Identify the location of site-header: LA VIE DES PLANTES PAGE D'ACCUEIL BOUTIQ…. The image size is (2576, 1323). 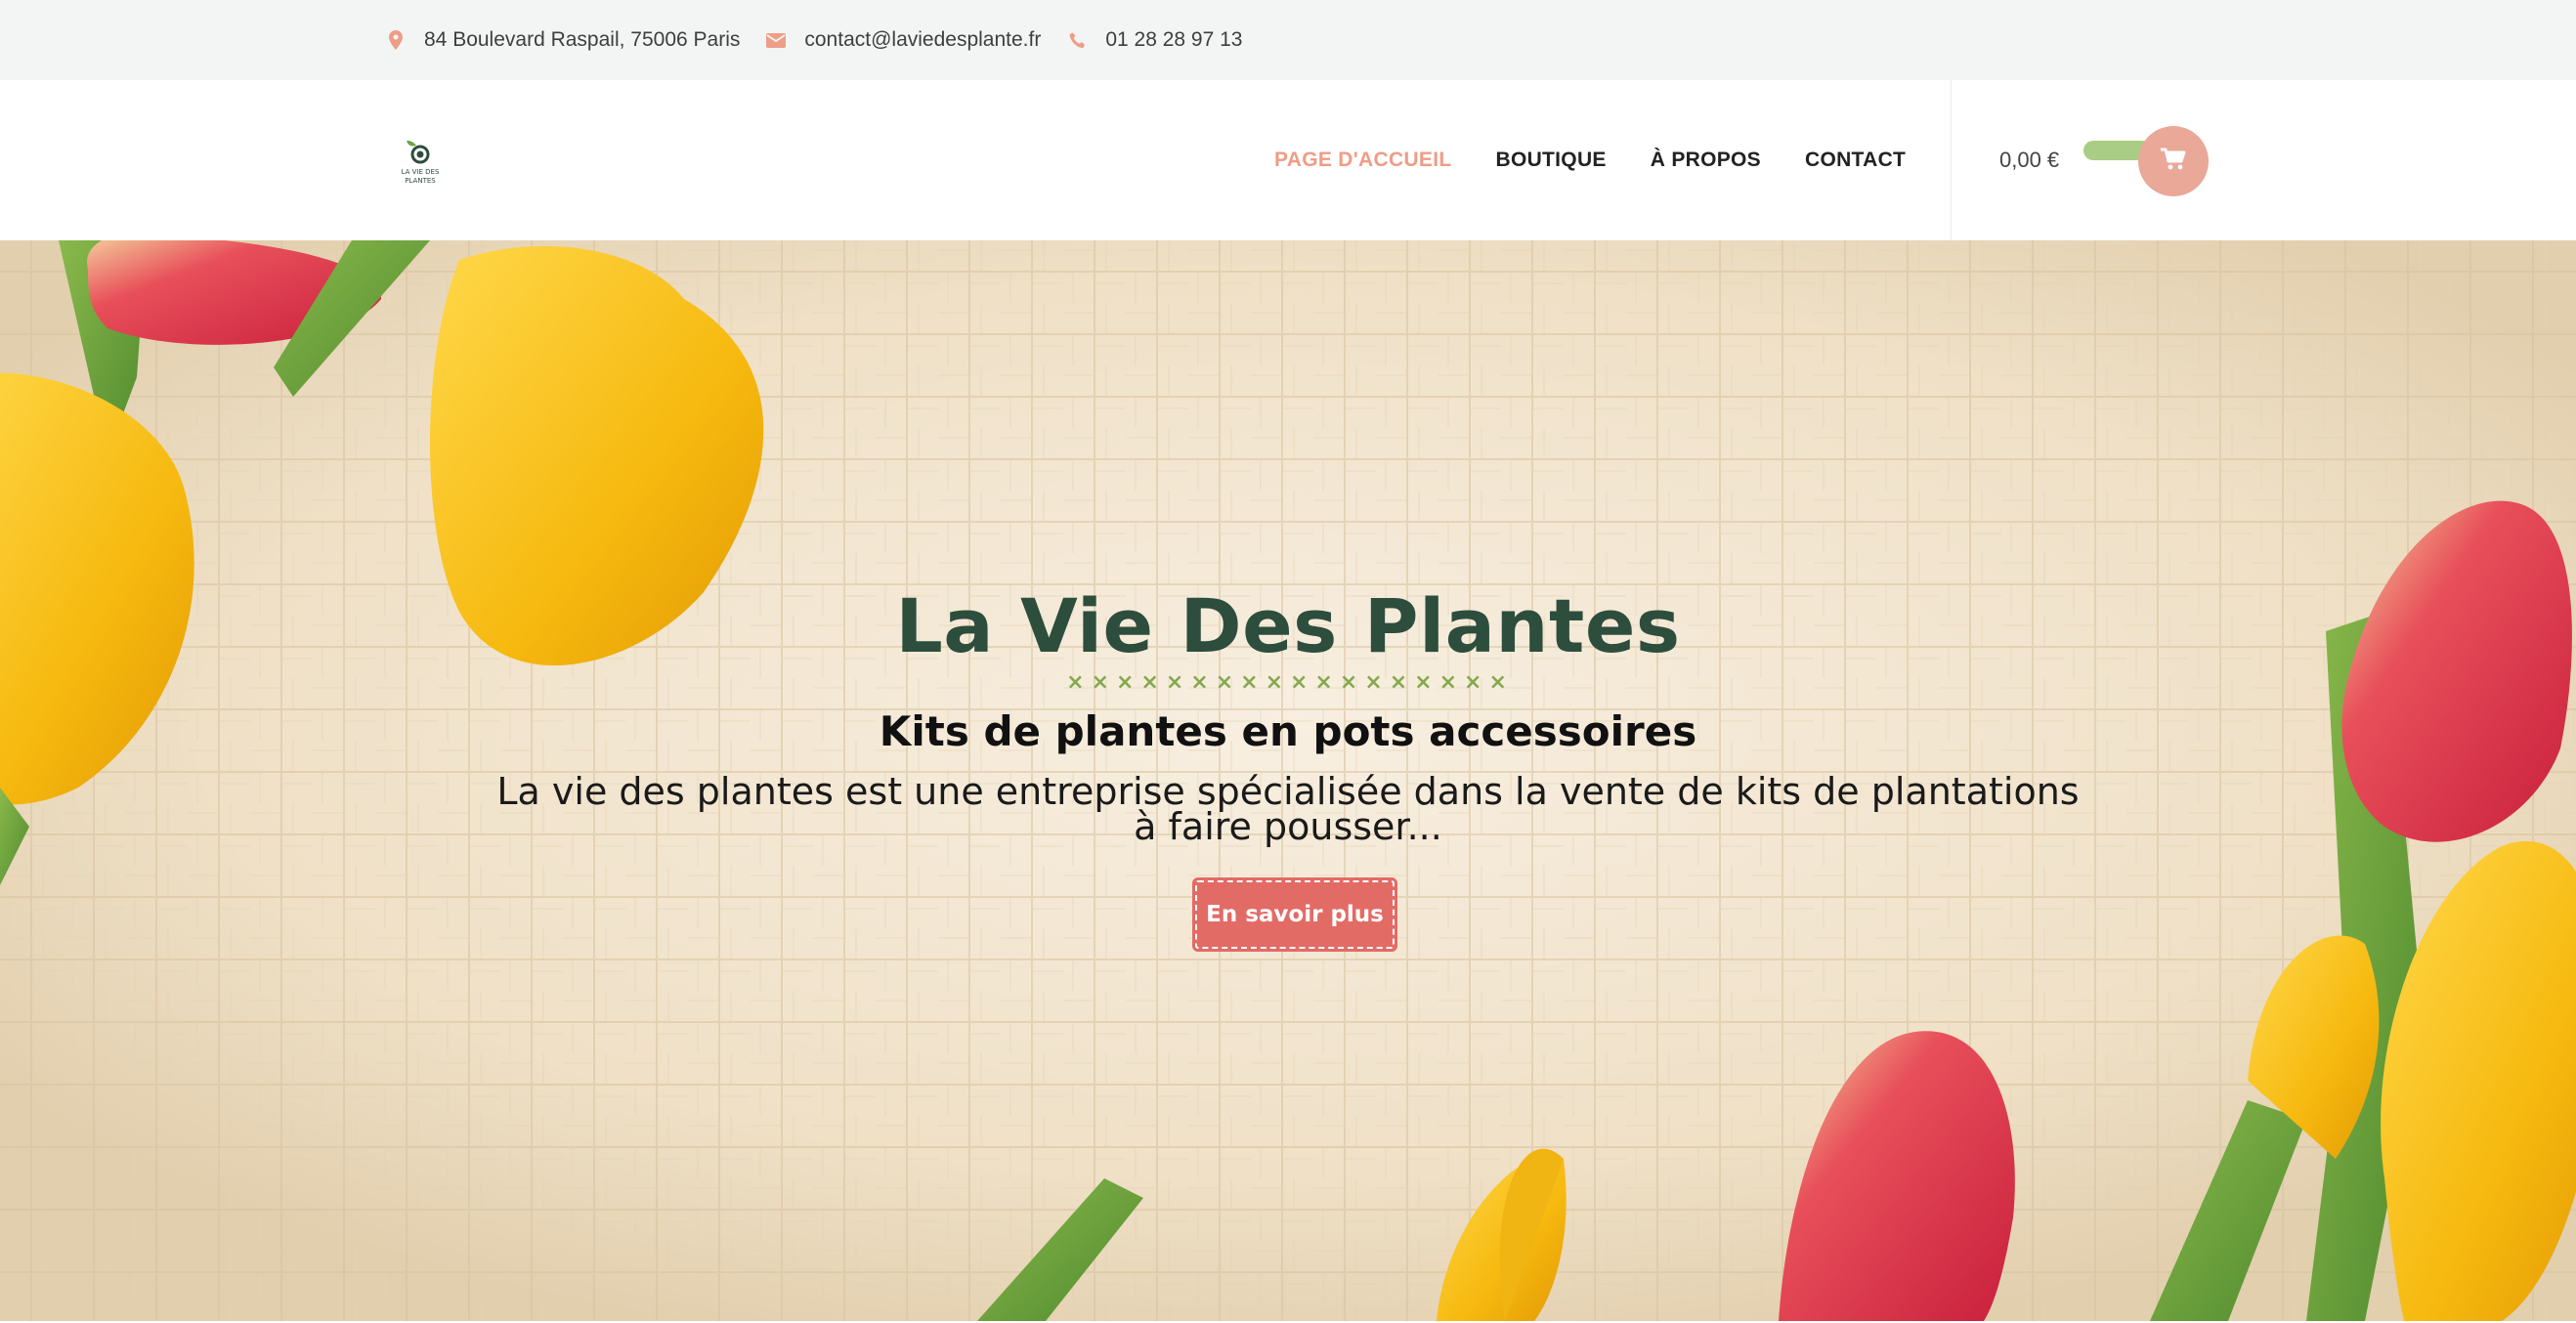
(1288, 160).